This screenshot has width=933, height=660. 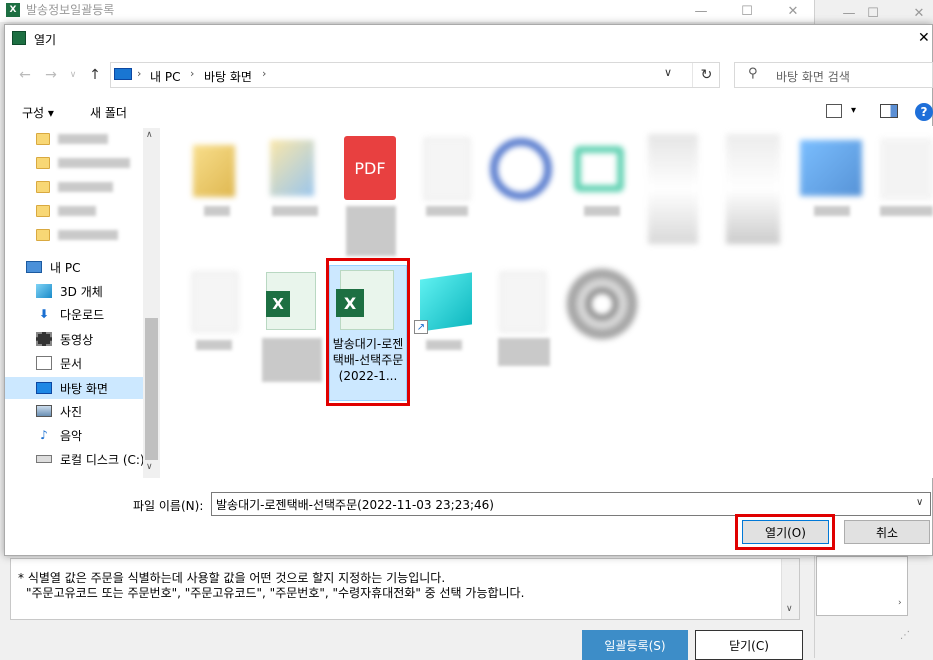 What do you see at coordinates (81, 291) in the screenshot?
I see `sidebar-item-label: 3D 개체` at bounding box center [81, 291].